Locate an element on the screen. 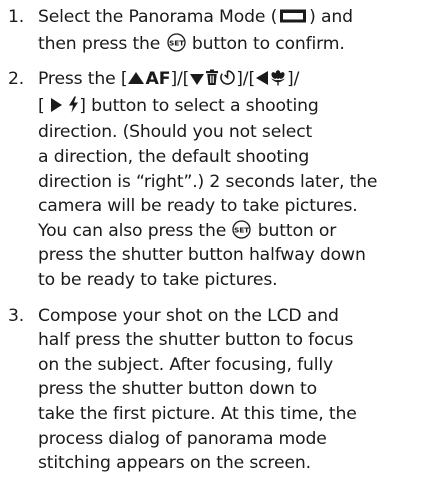 The image size is (432, 480). right-arrow-icon is located at coordinates (56, 108).